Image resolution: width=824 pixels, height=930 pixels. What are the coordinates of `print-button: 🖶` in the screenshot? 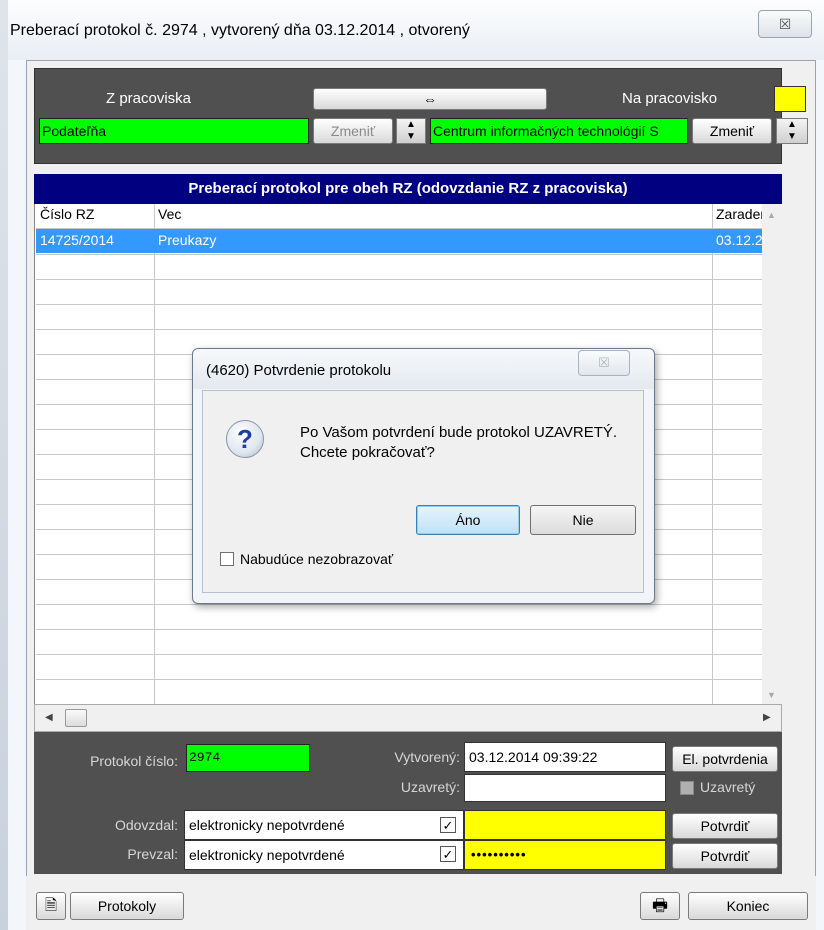 It's located at (660, 906).